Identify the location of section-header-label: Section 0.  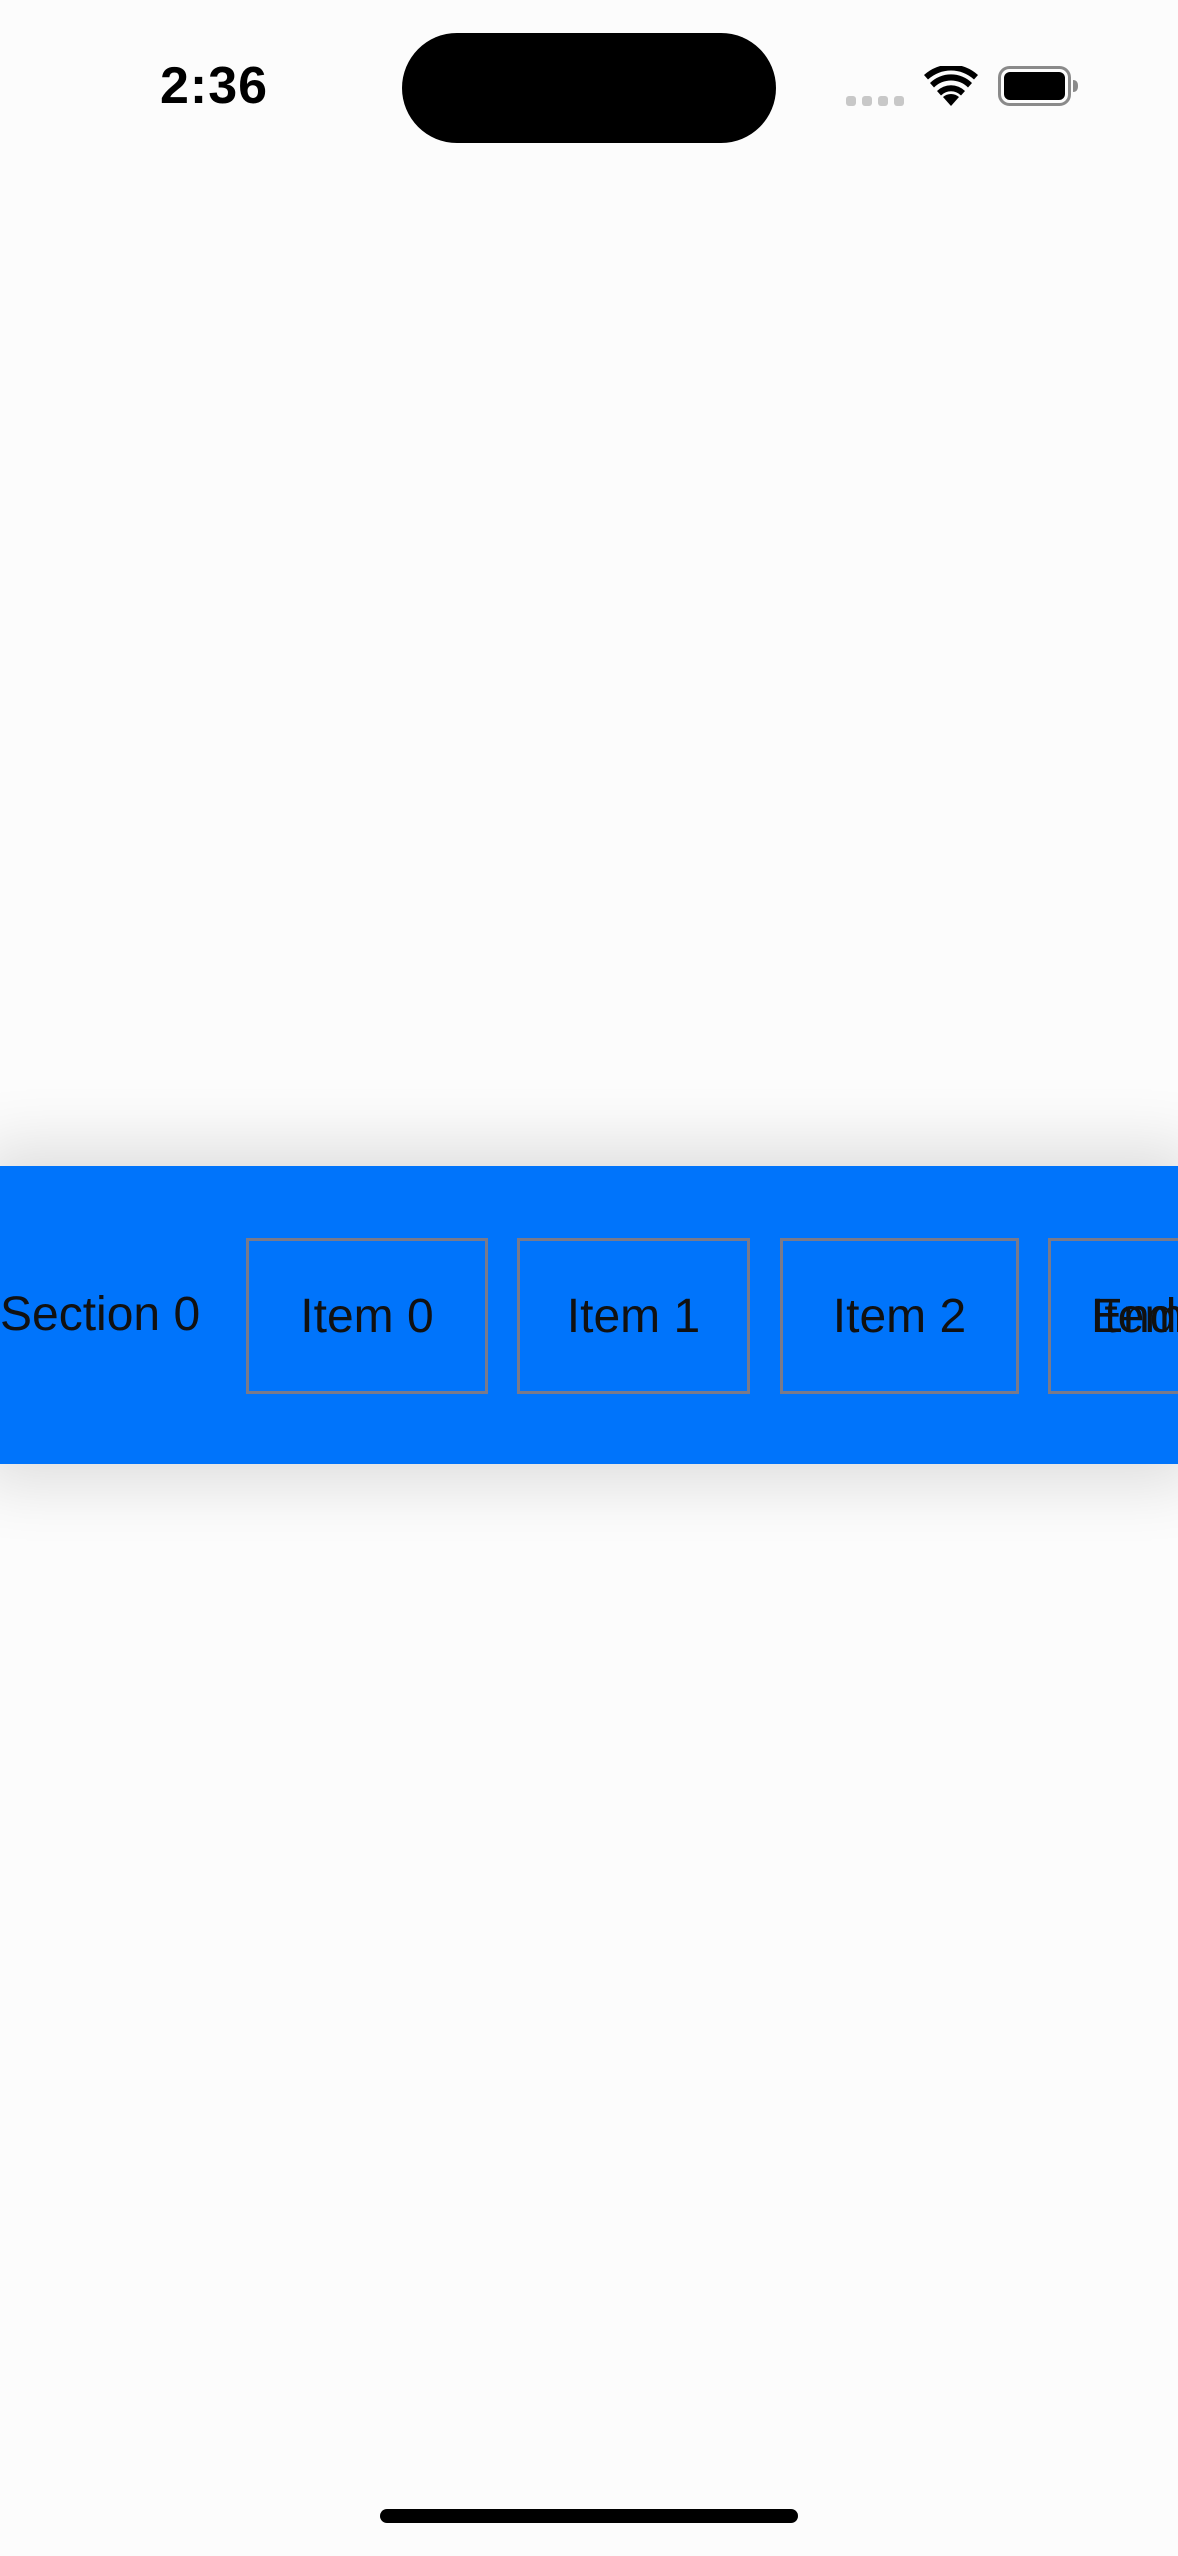
(100, 1314).